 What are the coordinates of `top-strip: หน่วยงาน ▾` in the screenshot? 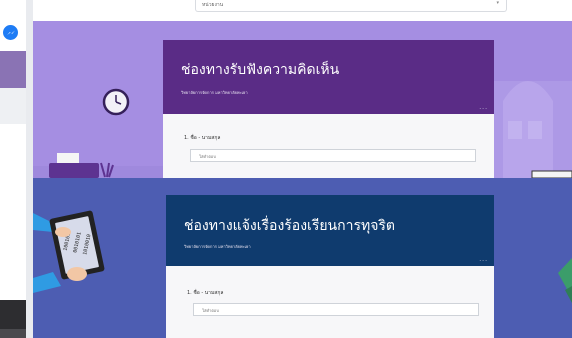 It's located at (302, 10).